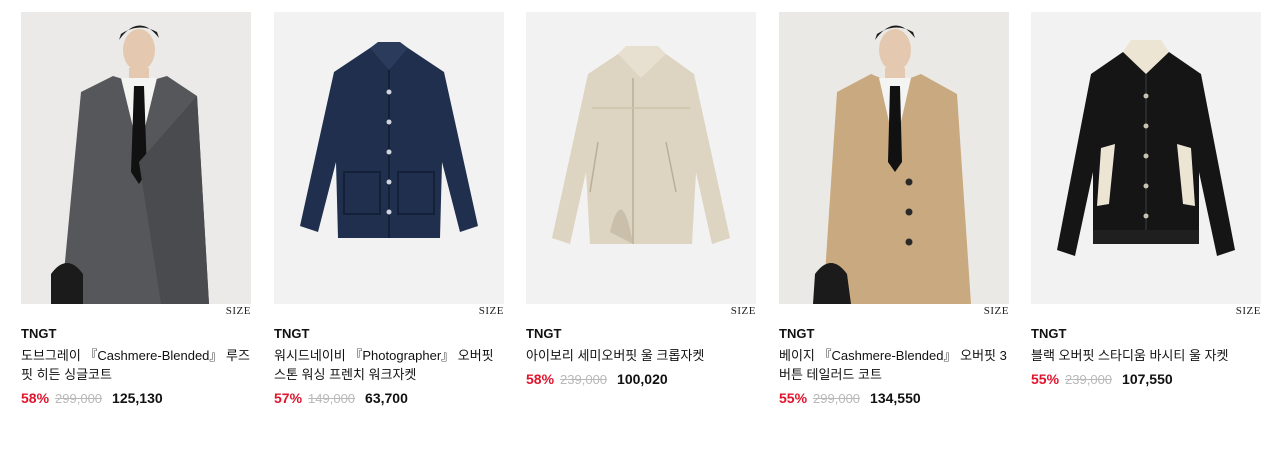 The width and height of the screenshot is (1269, 457). What do you see at coordinates (288, 398) in the screenshot?
I see `discount-rate: 57%` at bounding box center [288, 398].